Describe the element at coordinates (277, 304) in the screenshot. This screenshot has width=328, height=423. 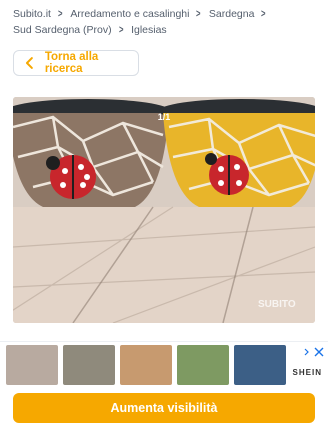
I see `watermark: SUBITO` at that location.